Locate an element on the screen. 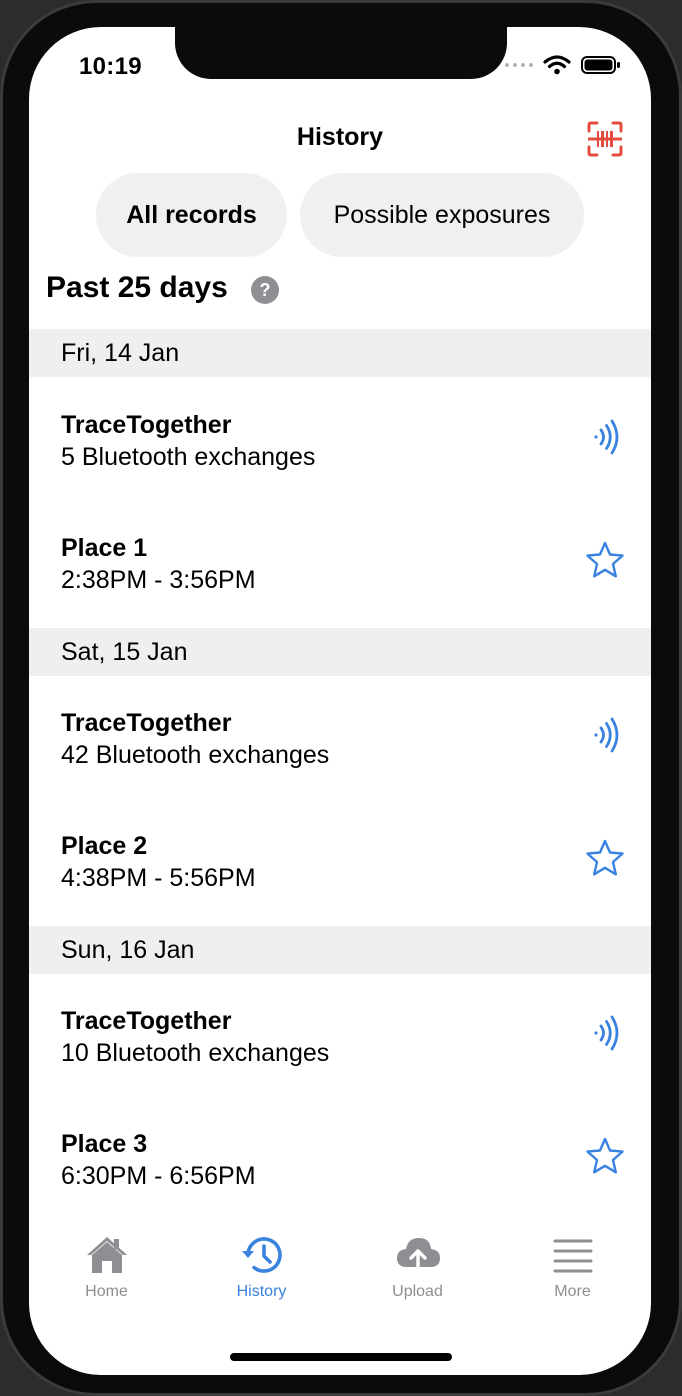 Image resolution: width=682 pixels, height=1396 pixels. record-subtitle: 6:30PM - 6:56PM is located at coordinates (158, 1176).